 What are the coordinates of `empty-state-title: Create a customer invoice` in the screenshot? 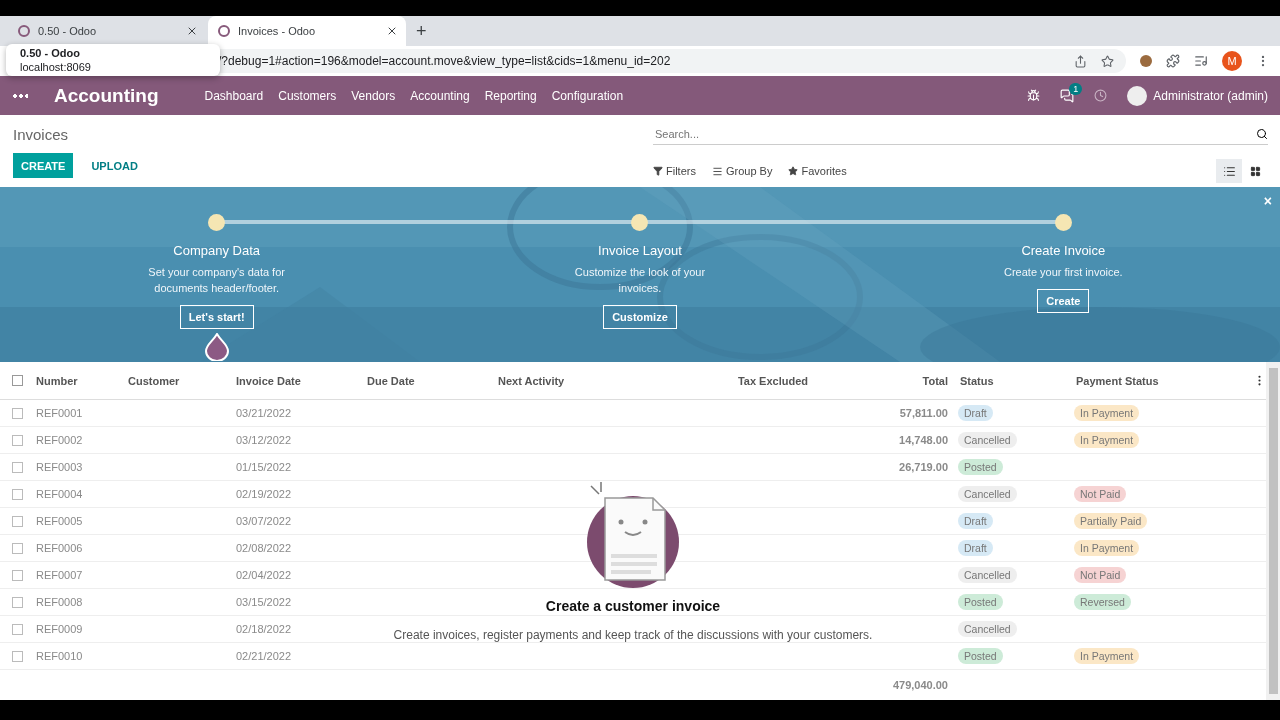 It's located at (633, 606).